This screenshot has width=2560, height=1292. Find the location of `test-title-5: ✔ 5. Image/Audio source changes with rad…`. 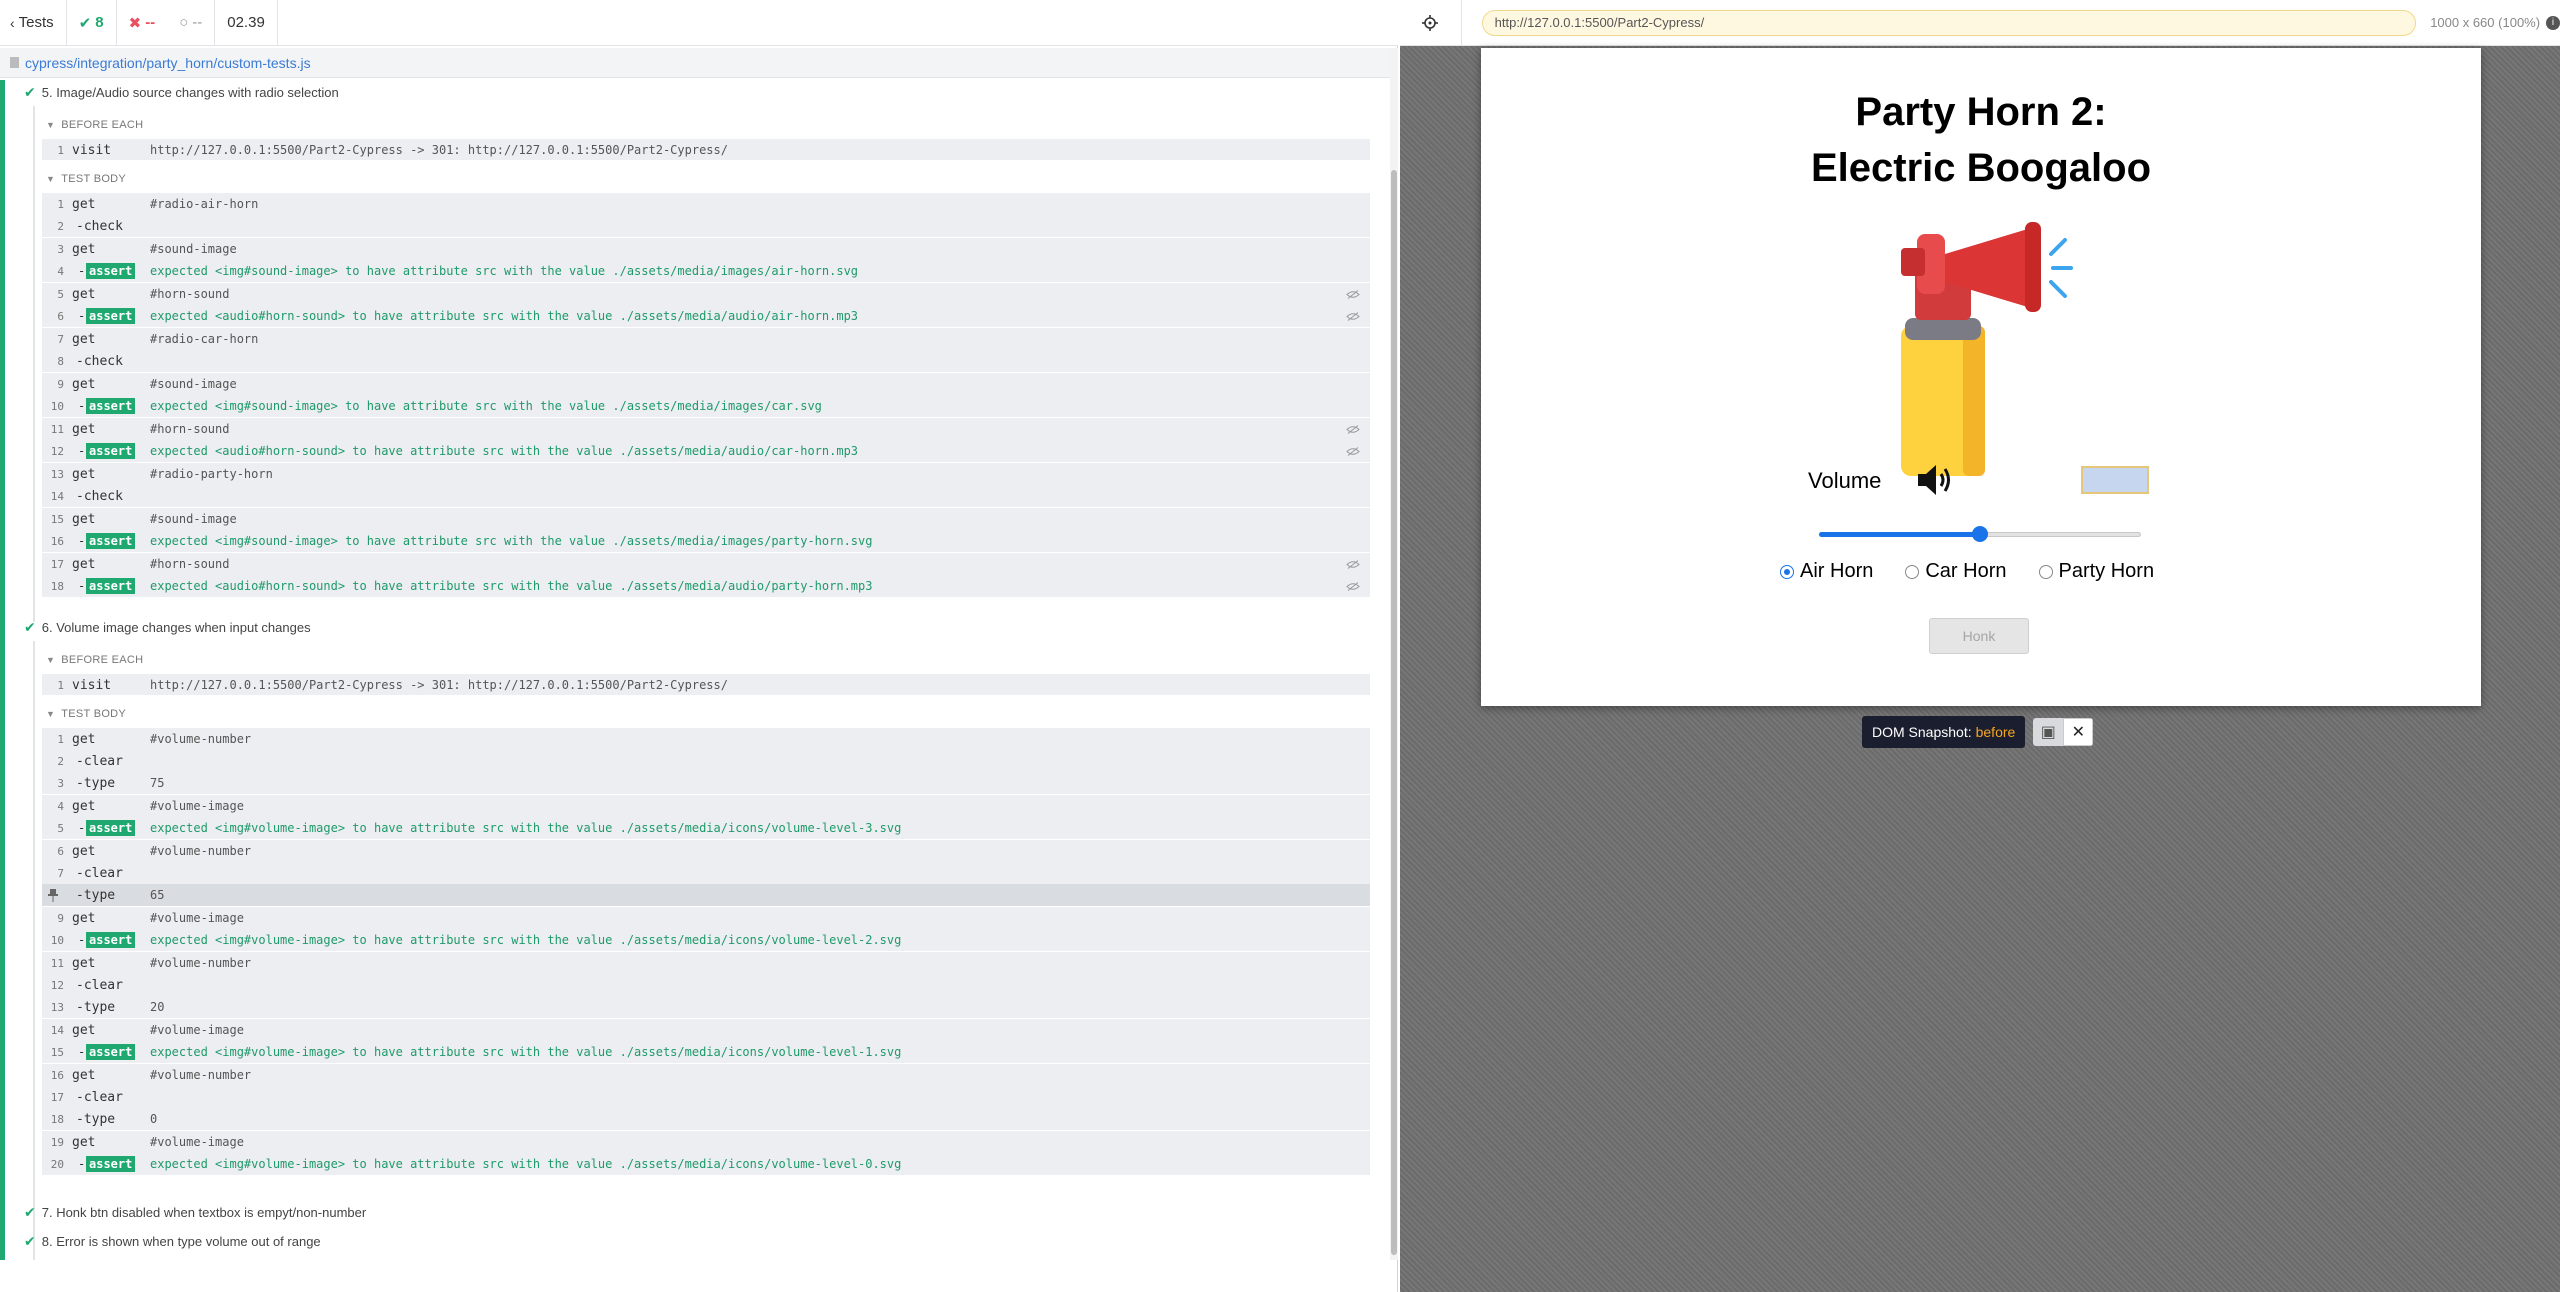

test-title-5: ✔ 5. Image/Audio source changes with rad… is located at coordinates (181, 92).